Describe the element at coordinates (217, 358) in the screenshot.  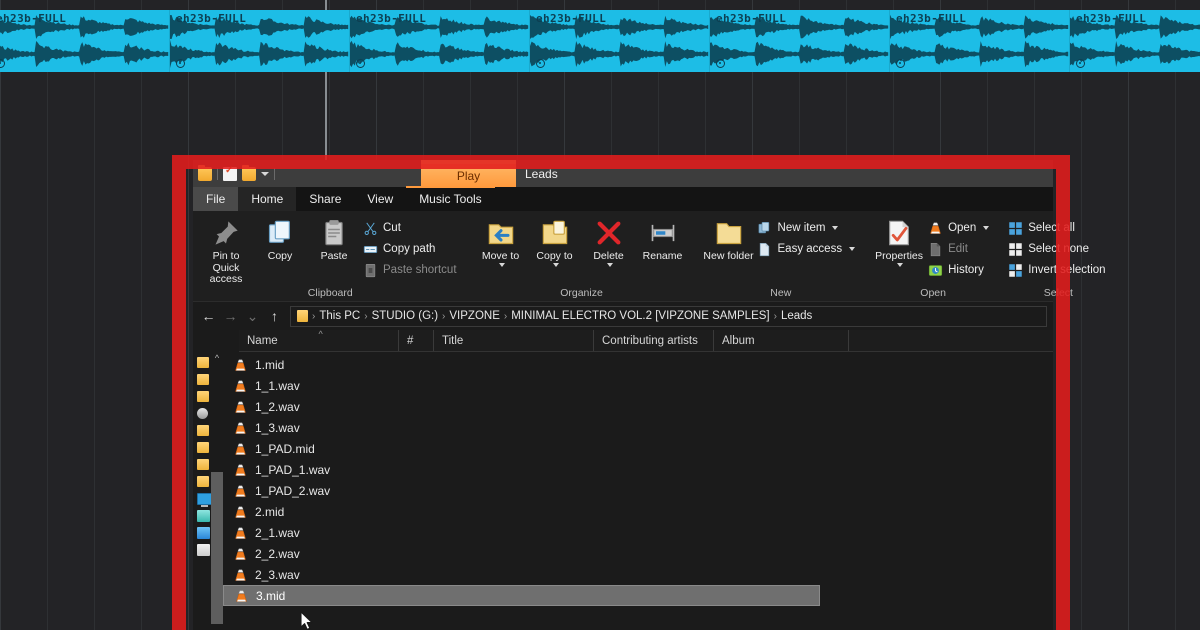
I see `scroll-up-icon: ^` at that location.